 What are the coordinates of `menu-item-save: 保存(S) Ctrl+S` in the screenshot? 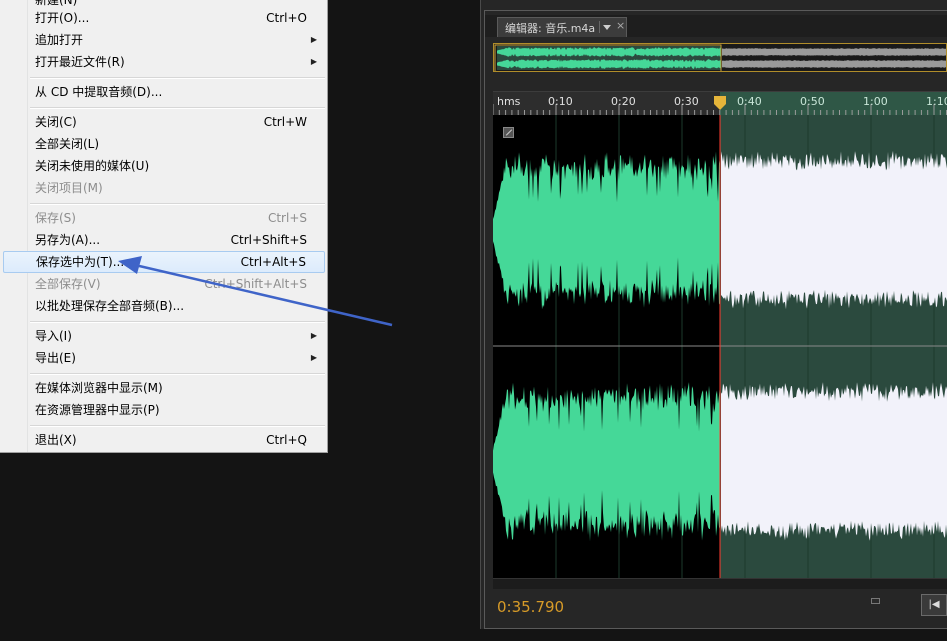 It's located at (164, 218).